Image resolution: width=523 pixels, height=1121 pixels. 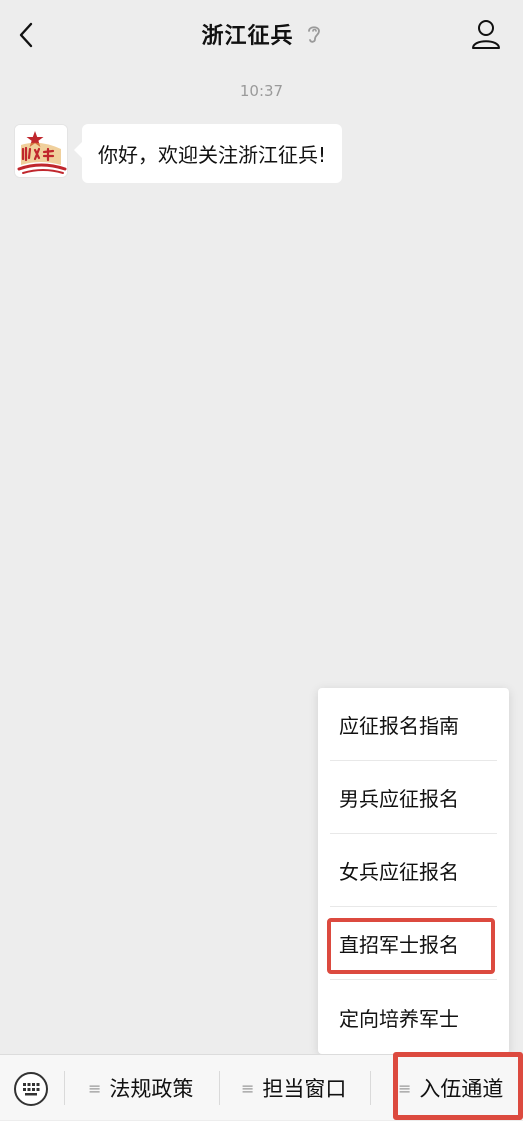 What do you see at coordinates (313, 34) in the screenshot?
I see `ear-icon` at bounding box center [313, 34].